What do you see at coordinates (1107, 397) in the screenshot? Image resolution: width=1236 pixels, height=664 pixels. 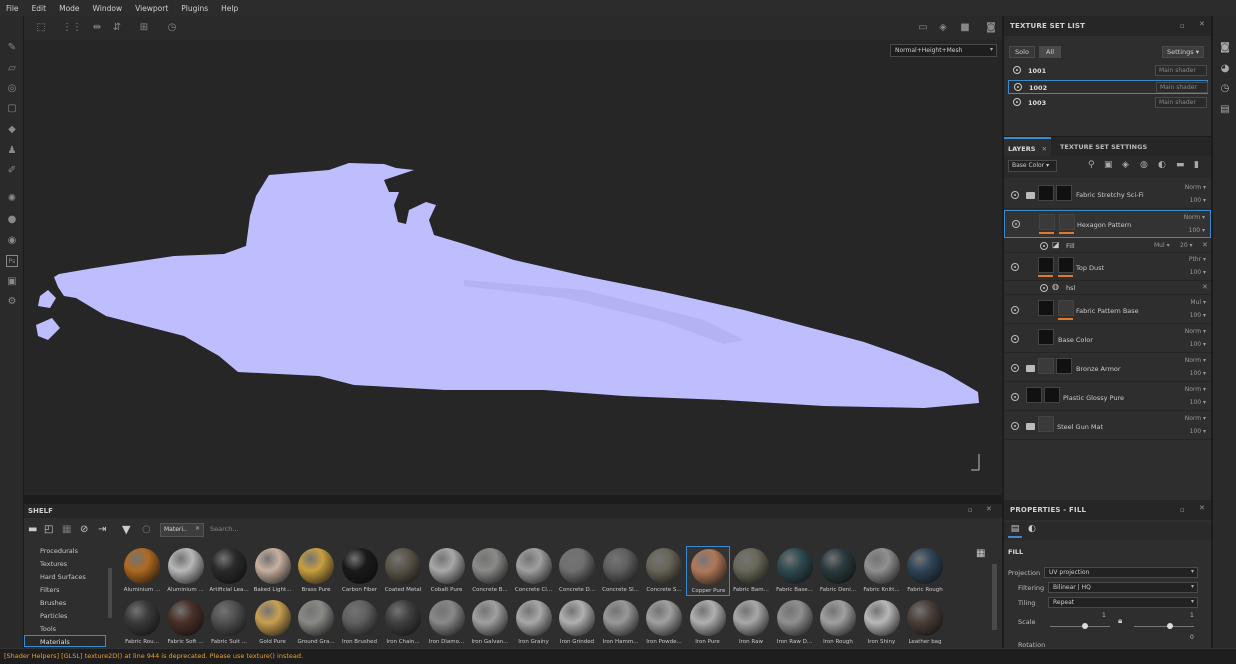 I see `layer-row: Plastic Glossy Pure Norm ▾ 100 ▾` at bounding box center [1107, 397].